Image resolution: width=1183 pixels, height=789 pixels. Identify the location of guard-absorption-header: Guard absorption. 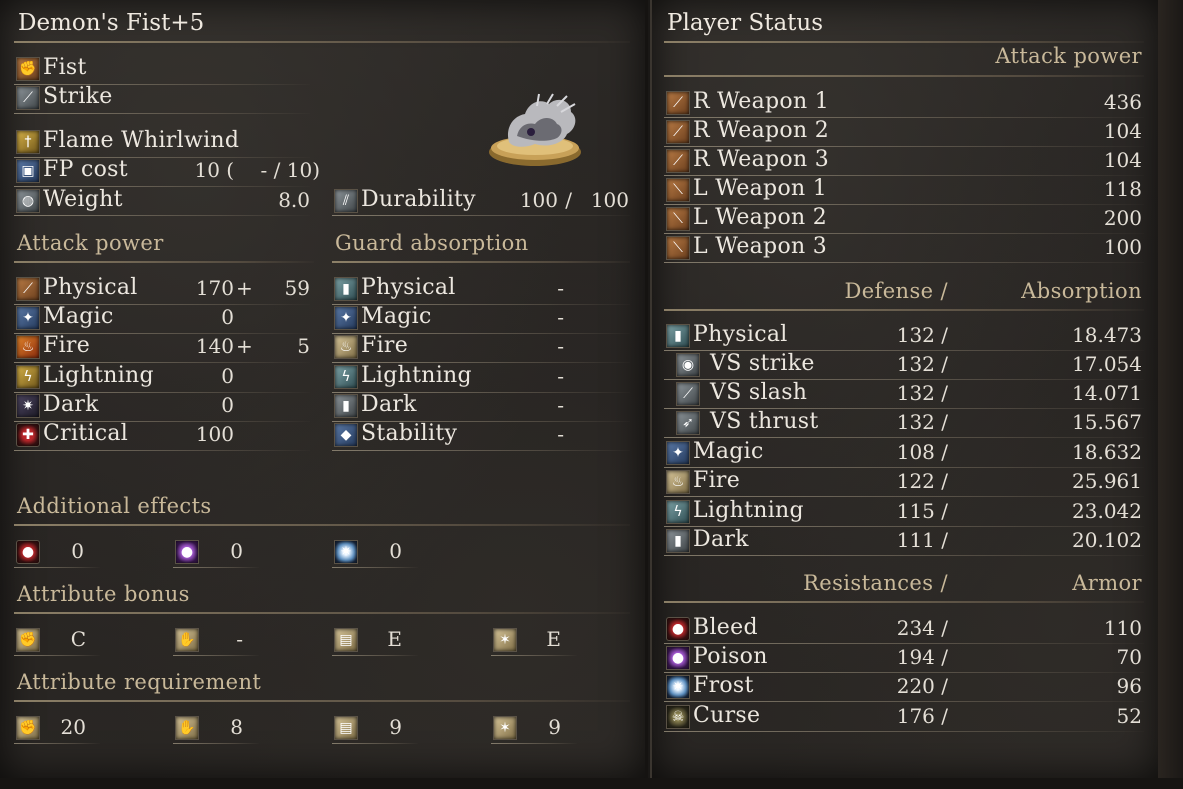
(432, 243).